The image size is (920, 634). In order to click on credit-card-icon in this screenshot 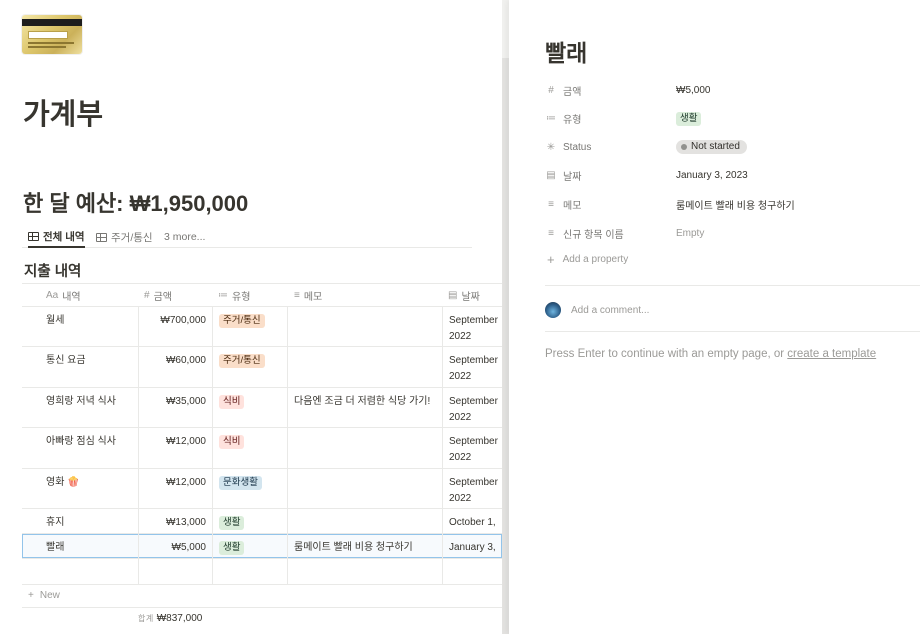, I will do `click(52, 34)`.